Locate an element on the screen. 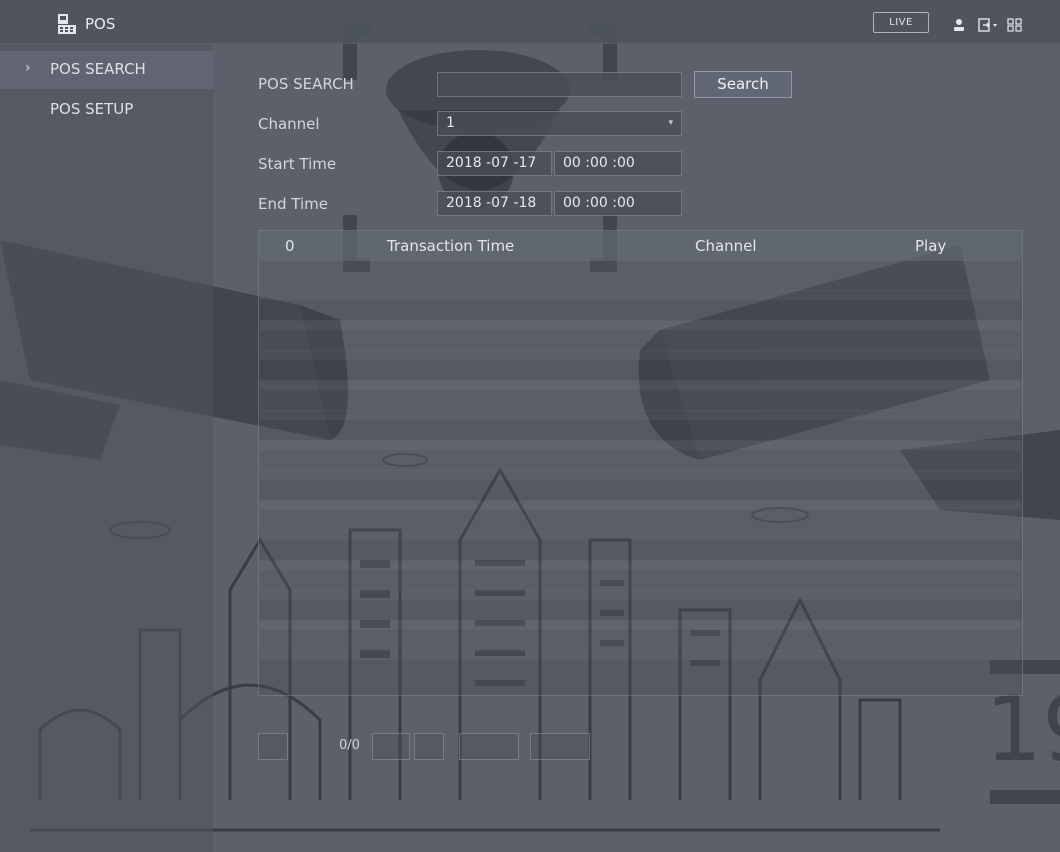 This screenshot has height=852, width=1060. grid-menu-icon is located at coordinates (1015, 24).